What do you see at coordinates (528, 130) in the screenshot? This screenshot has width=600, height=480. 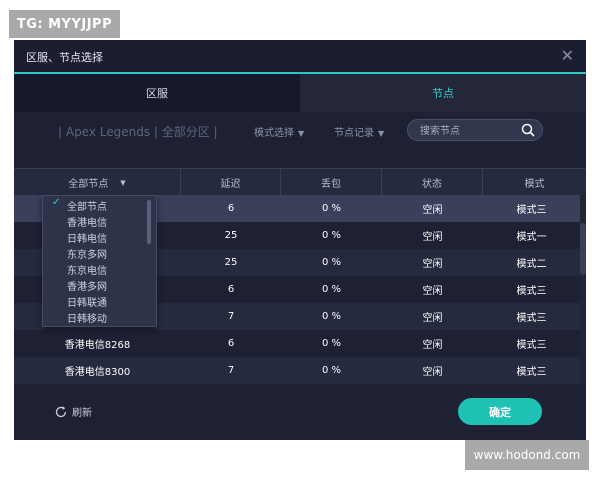 I see `search-icon` at bounding box center [528, 130].